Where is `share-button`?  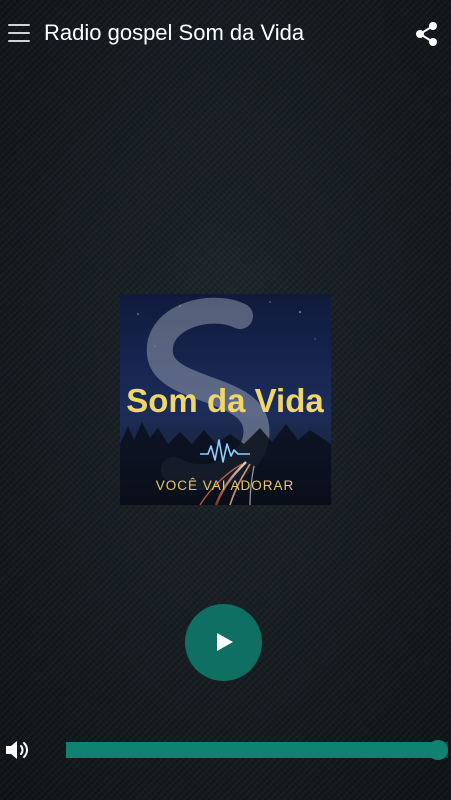
share-button is located at coordinates (427, 34).